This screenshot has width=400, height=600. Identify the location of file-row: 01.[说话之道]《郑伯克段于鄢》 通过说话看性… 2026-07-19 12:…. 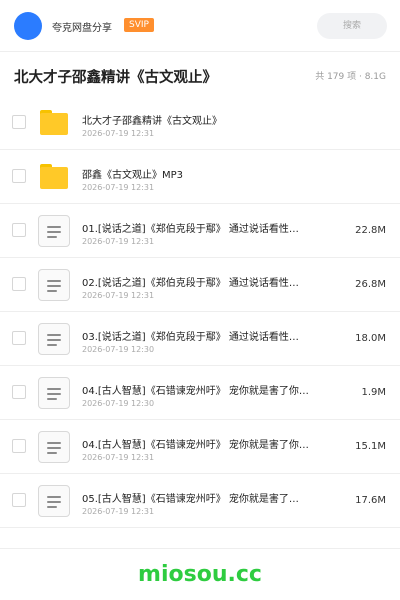
(200, 231).